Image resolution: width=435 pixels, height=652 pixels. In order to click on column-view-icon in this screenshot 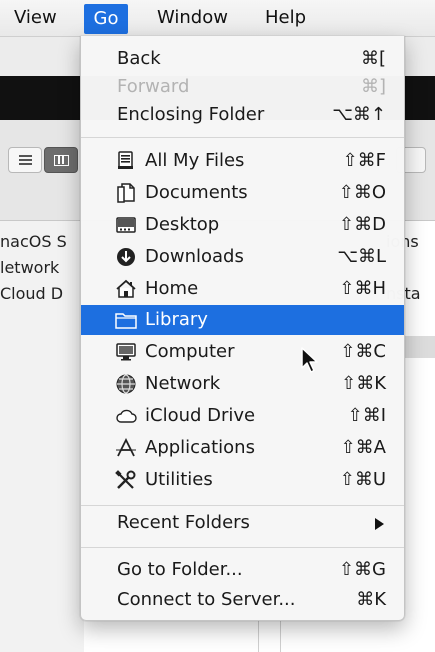, I will do `click(61, 160)`.